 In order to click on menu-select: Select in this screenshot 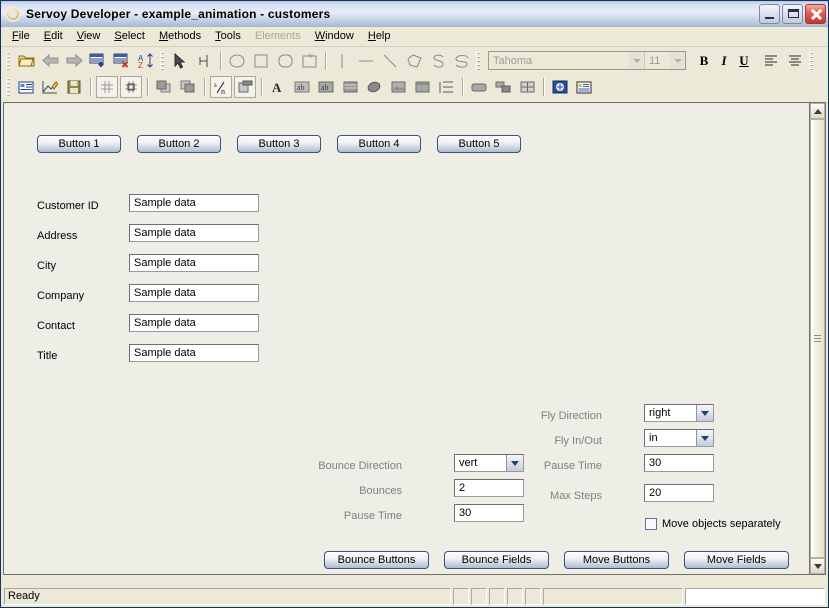, I will do `click(129, 36)`.